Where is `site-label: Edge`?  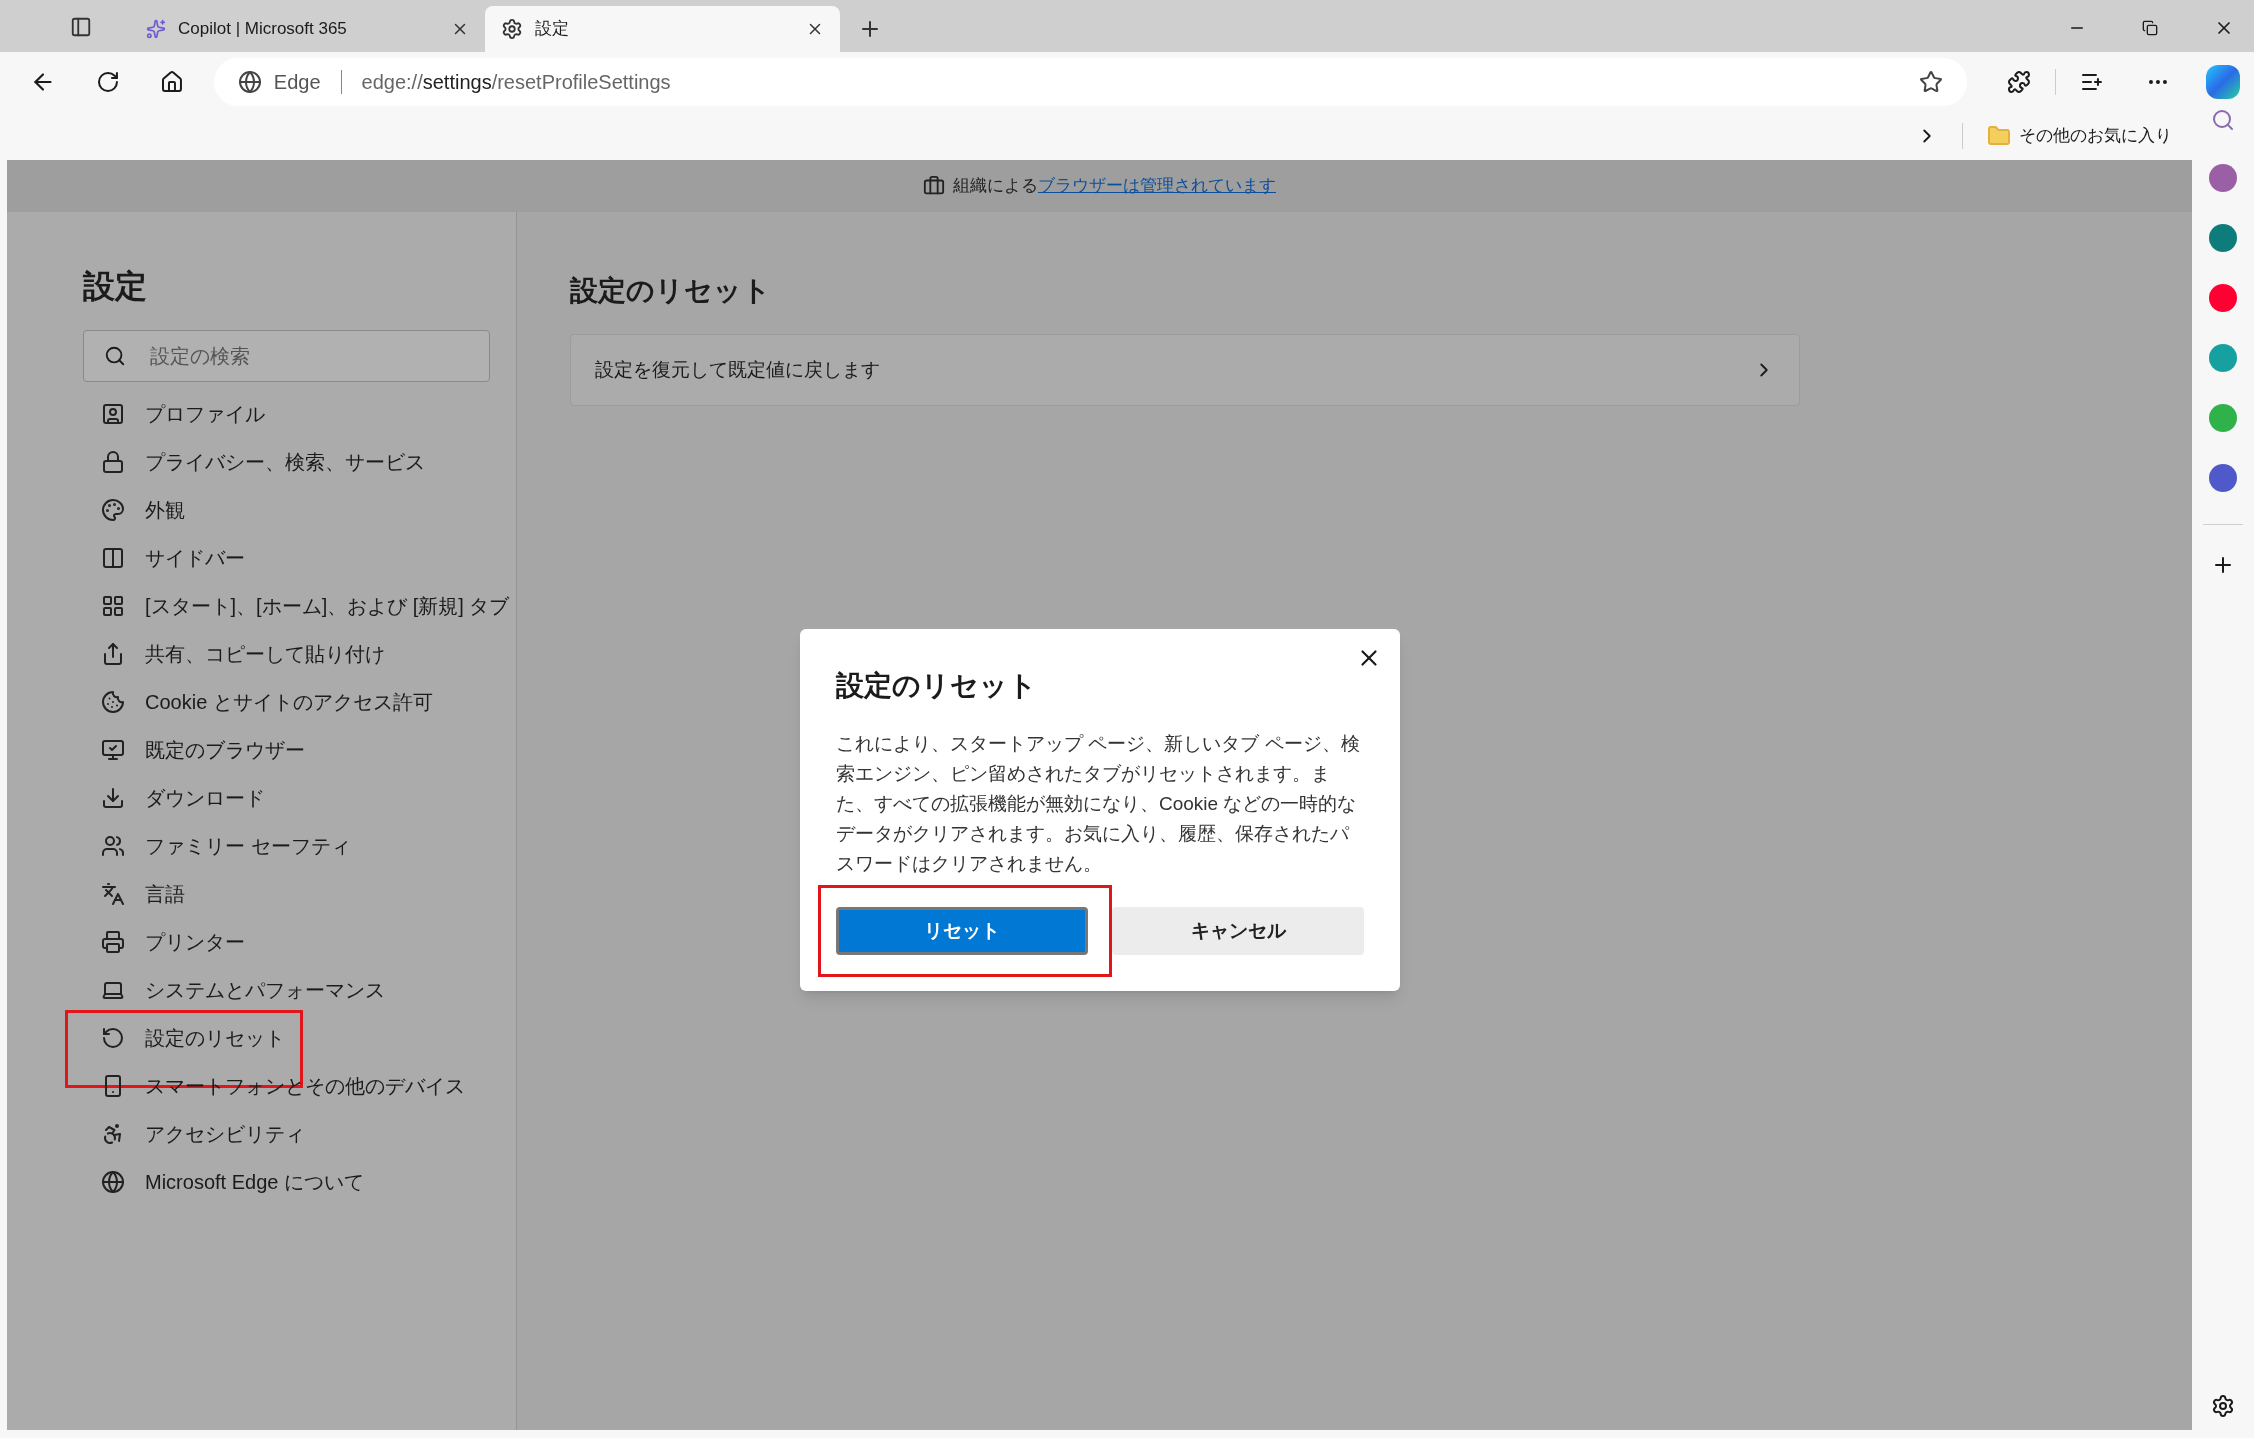
site-label: Edge is located at coordinates (297, 82).